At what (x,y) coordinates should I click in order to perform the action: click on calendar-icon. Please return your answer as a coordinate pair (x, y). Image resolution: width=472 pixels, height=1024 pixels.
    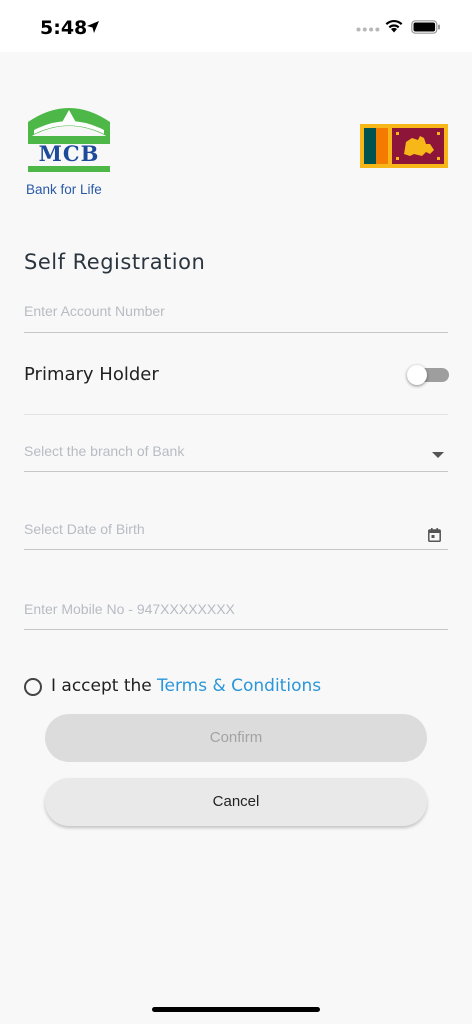
    Looking at the image, I should click on (434, 535).